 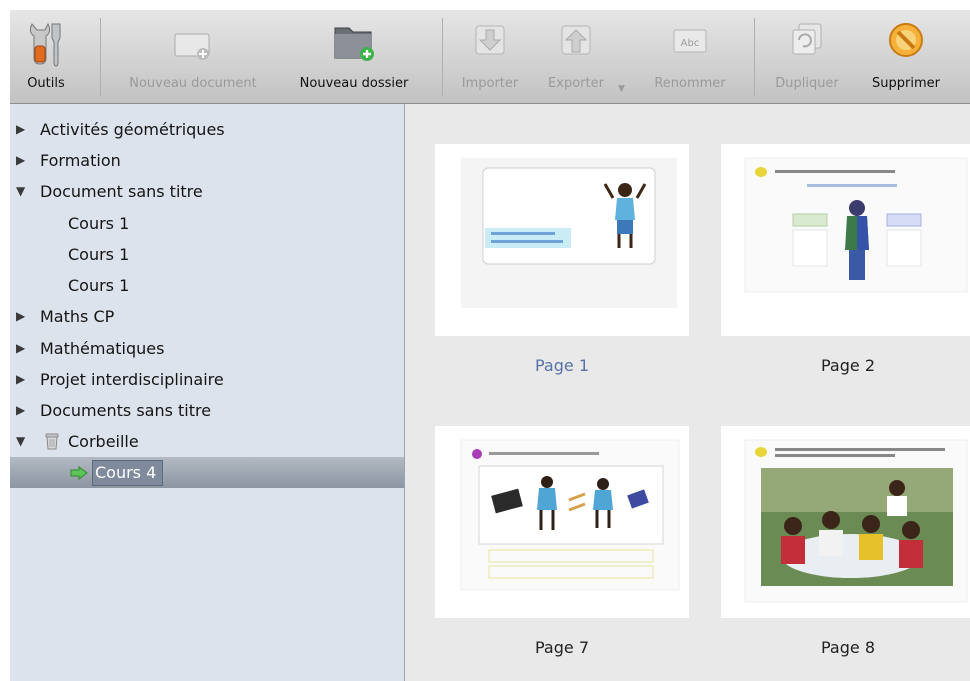 What do you see at coordinates (580, 57) in the screenshot?
I see `export-button: Exporter ▼` at bounding box center [580, 57].